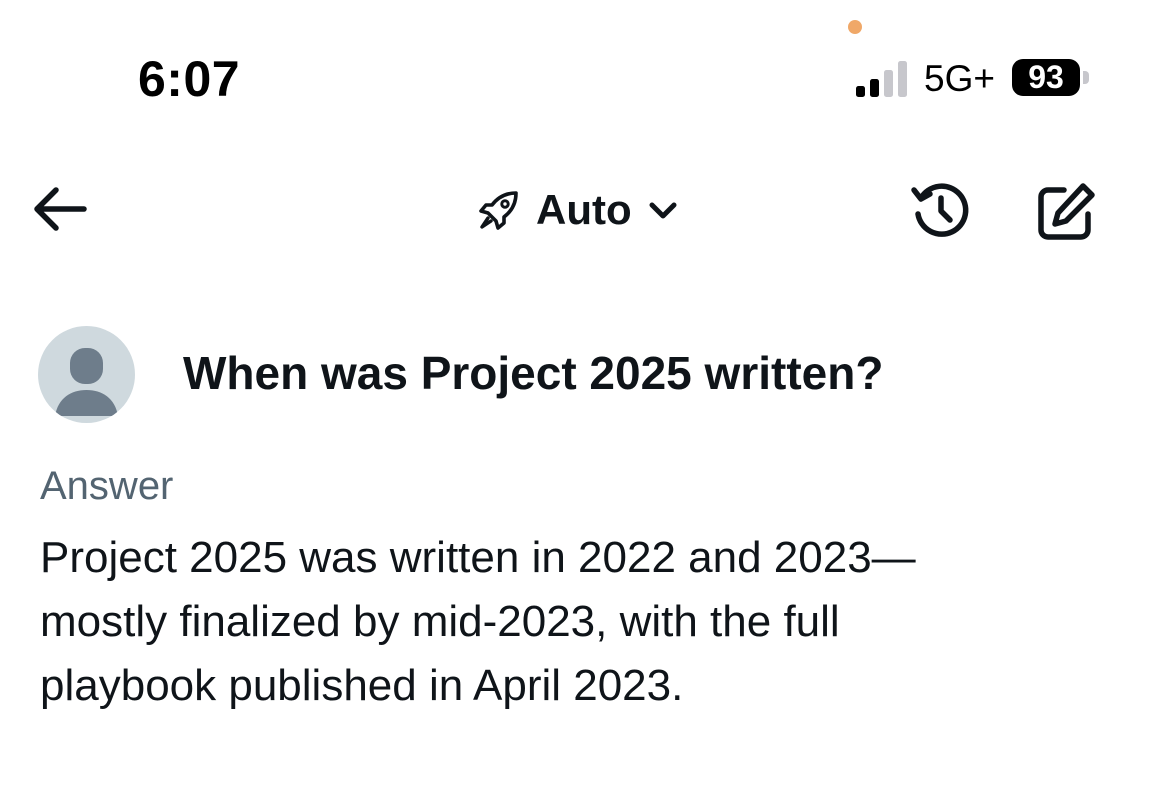 The image size is (1170, 804). I want to click on history-button, so click(941, 211).